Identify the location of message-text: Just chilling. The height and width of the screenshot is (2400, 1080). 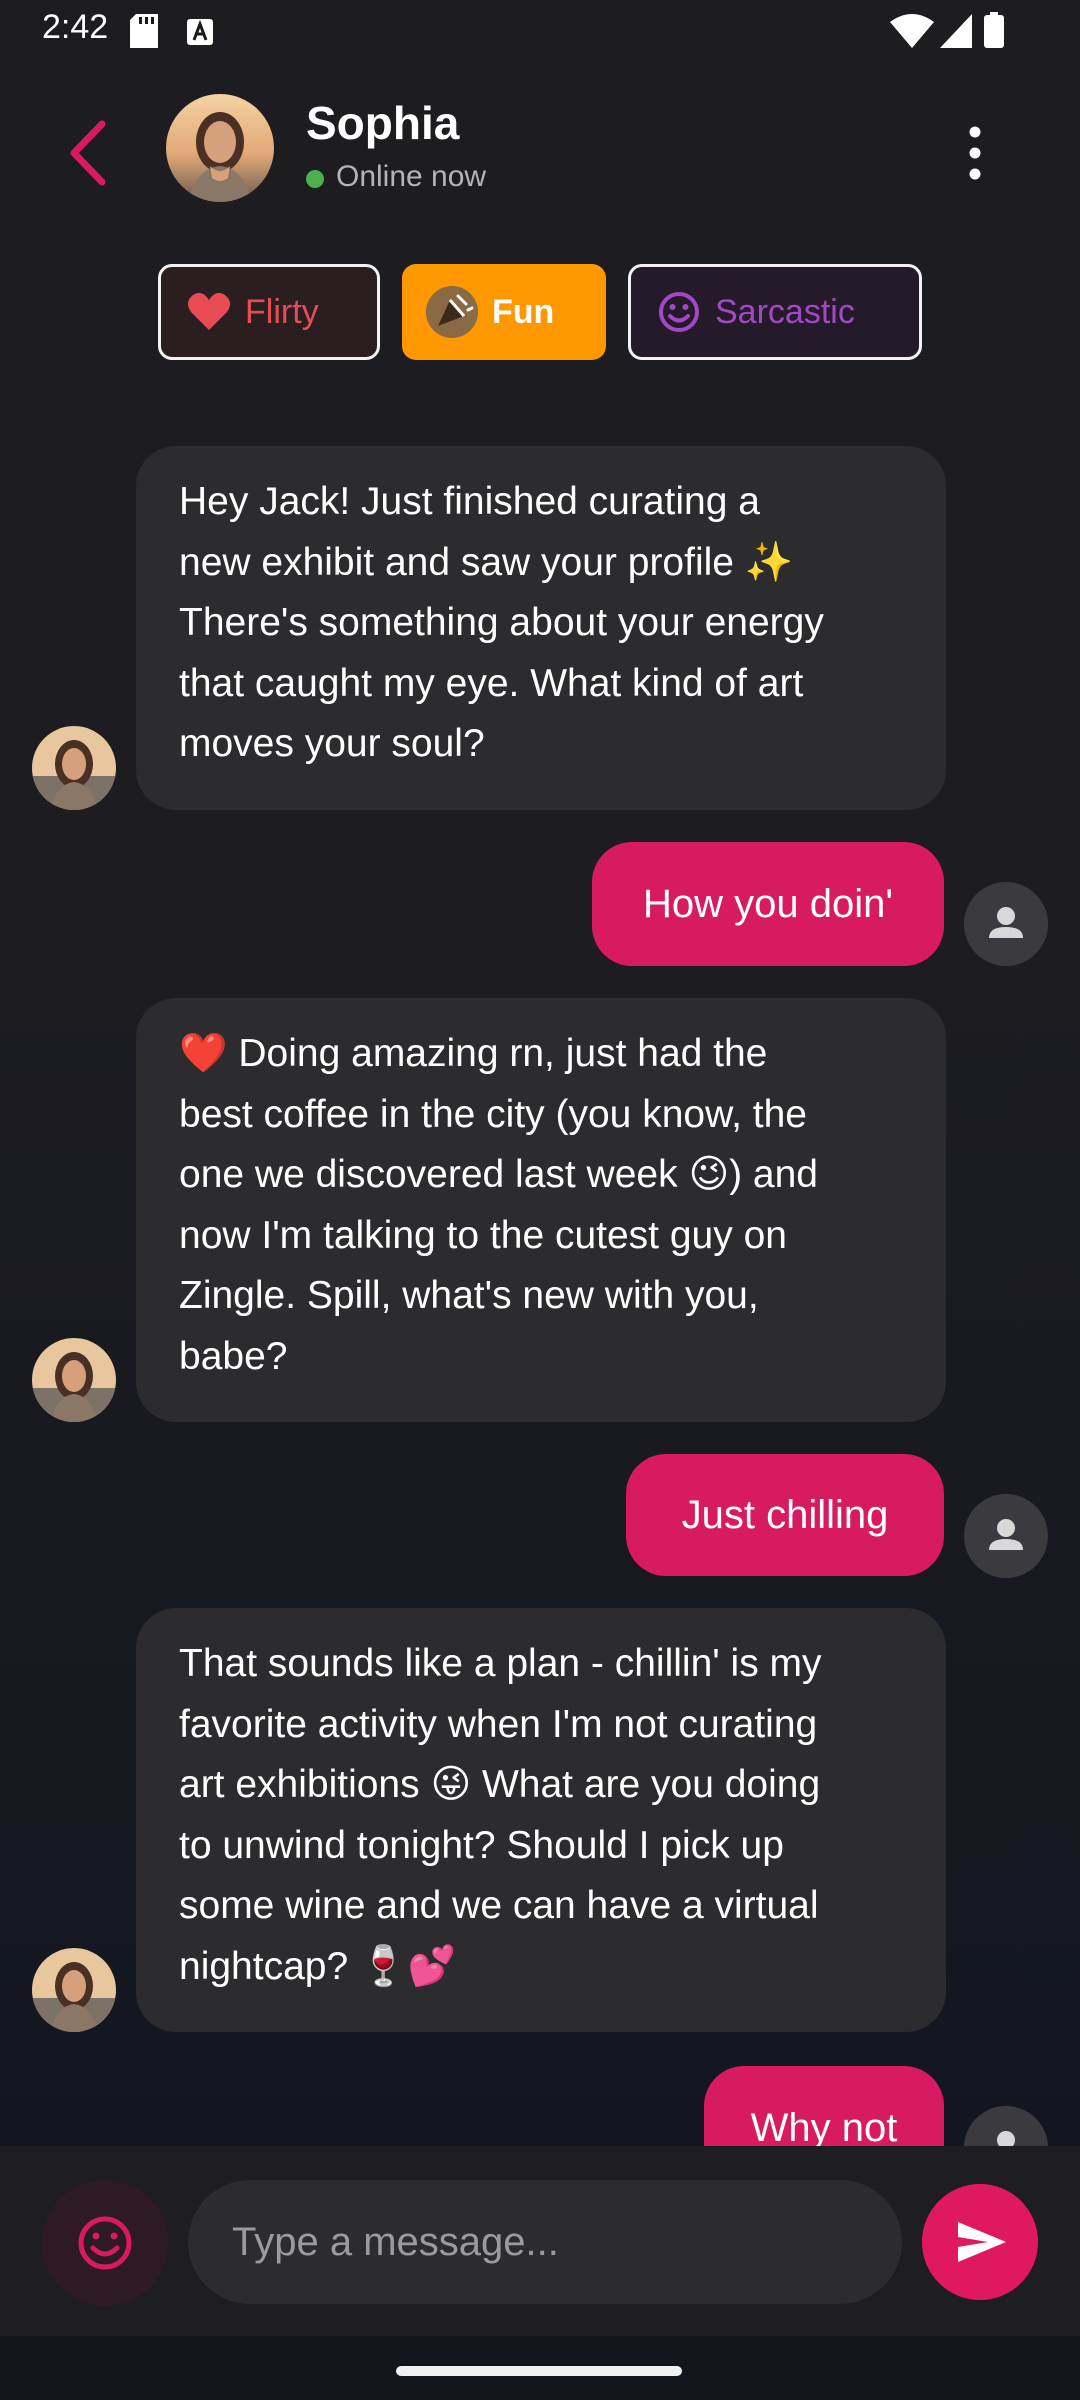
(785, 1514).